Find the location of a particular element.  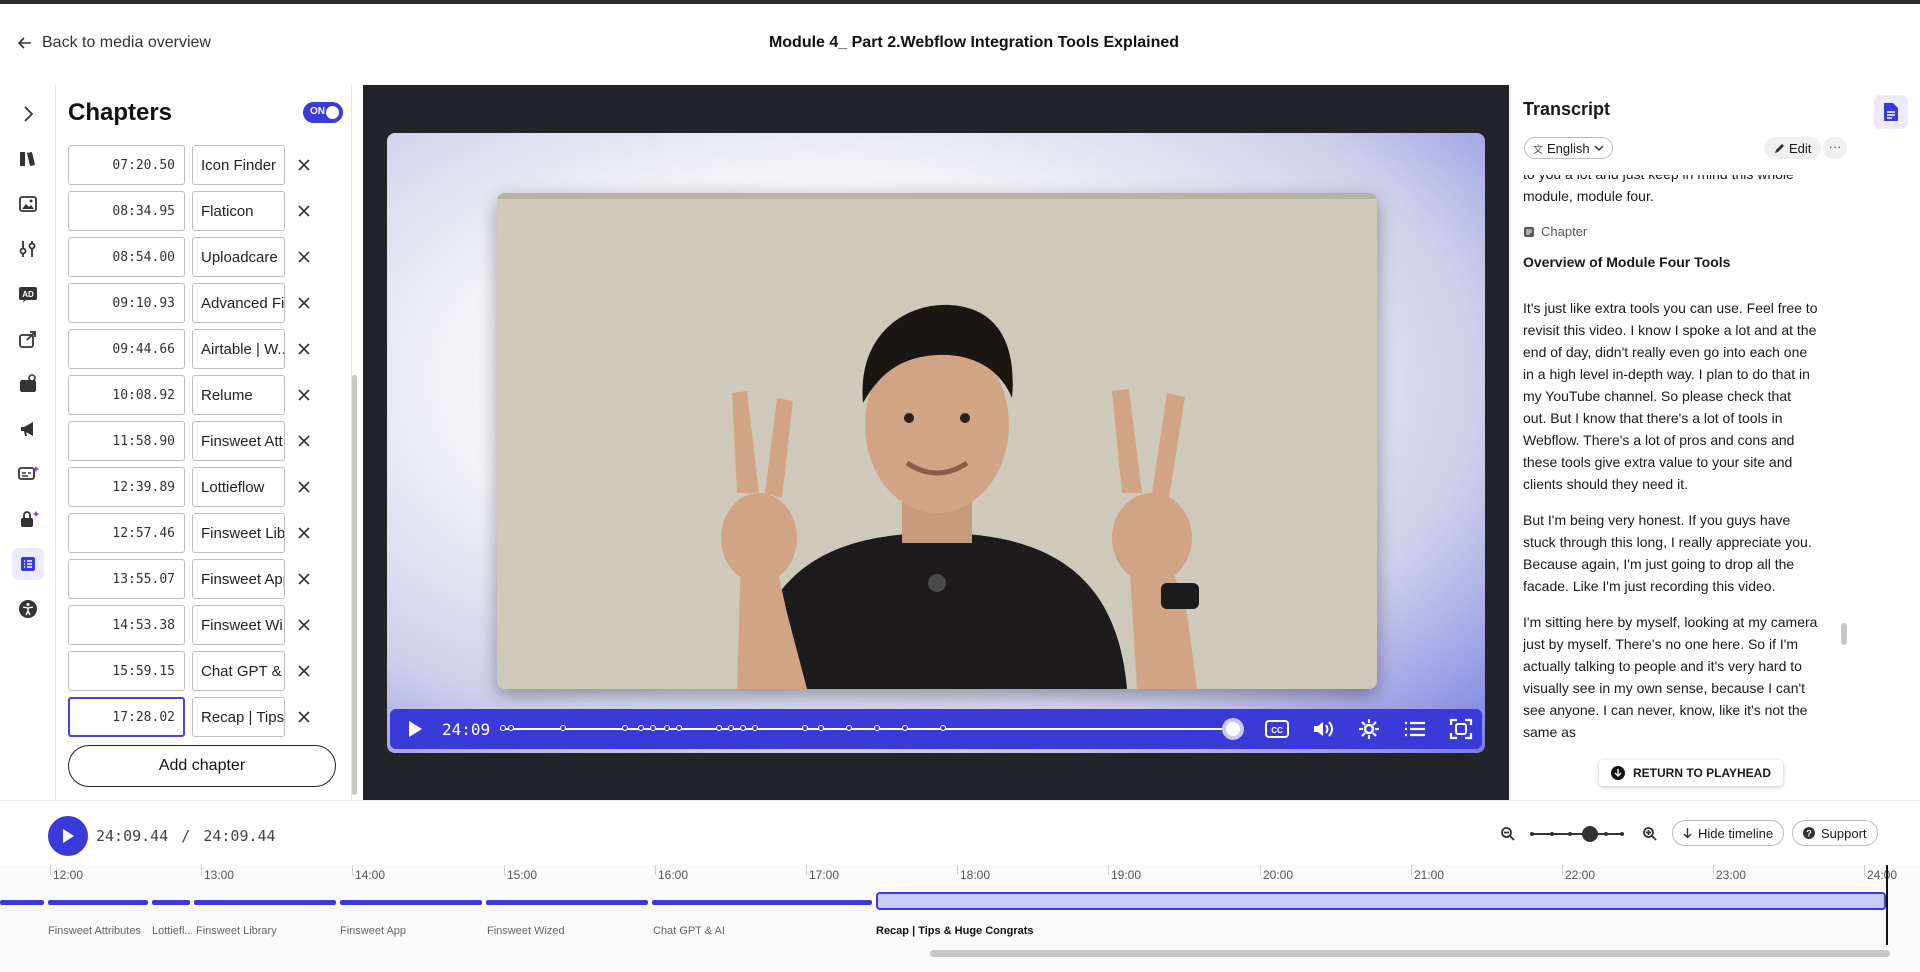

more-options-button: ··· is located at coordinates (1835, 148).